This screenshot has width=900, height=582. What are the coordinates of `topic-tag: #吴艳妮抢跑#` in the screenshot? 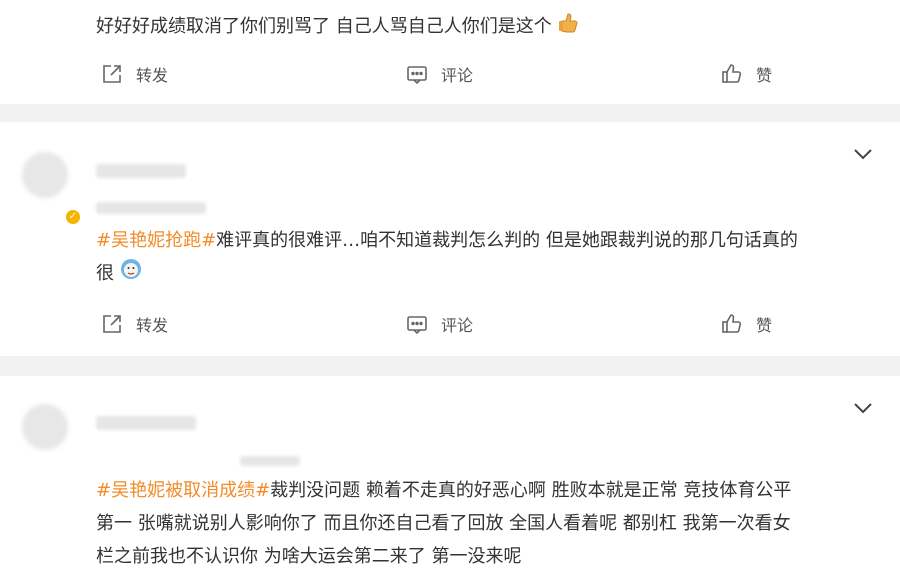 It's located at (156, 240).